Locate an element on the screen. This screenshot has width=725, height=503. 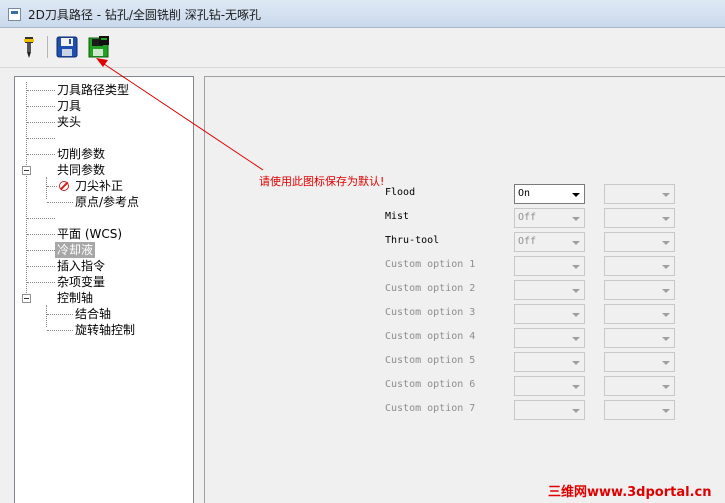
flood-select: On is located at coordinates (549, 194).